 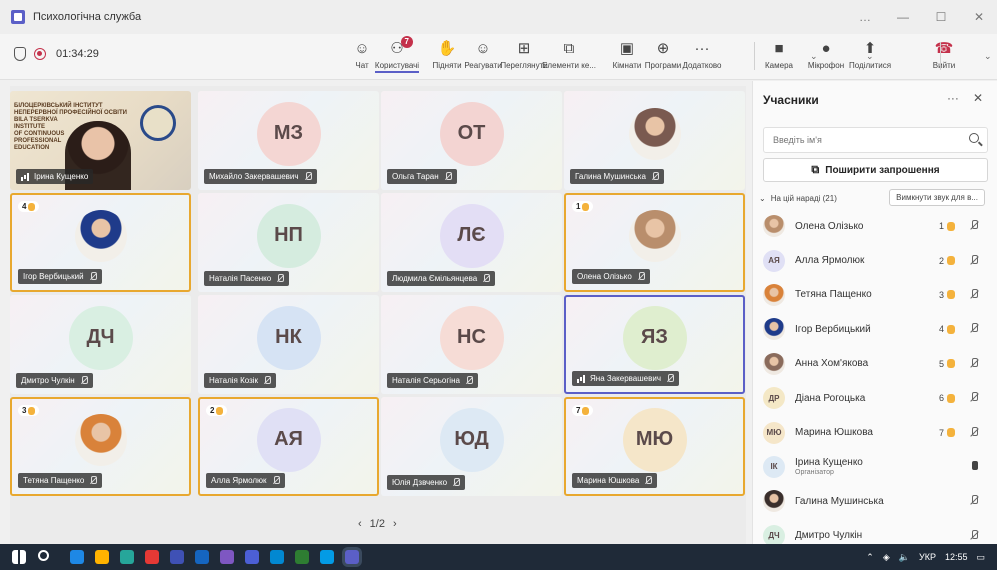 I want to click on participant-tile: МЗ Михайло Закервашевич, so click(x=288, y=140).